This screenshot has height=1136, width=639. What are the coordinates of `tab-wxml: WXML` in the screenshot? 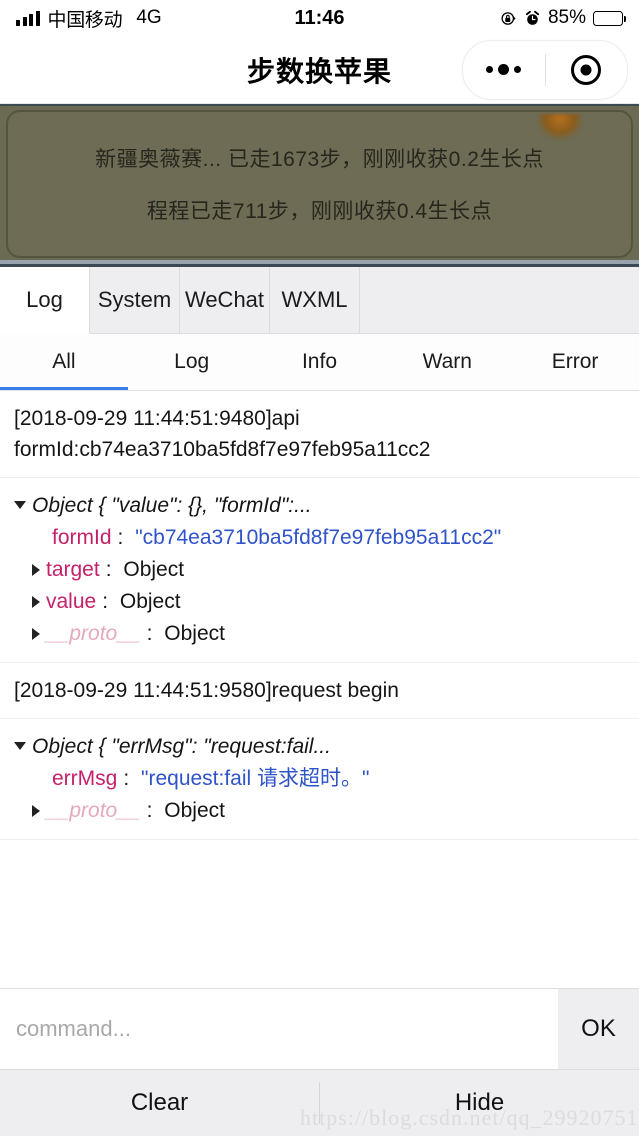 It's located at (315, 300).